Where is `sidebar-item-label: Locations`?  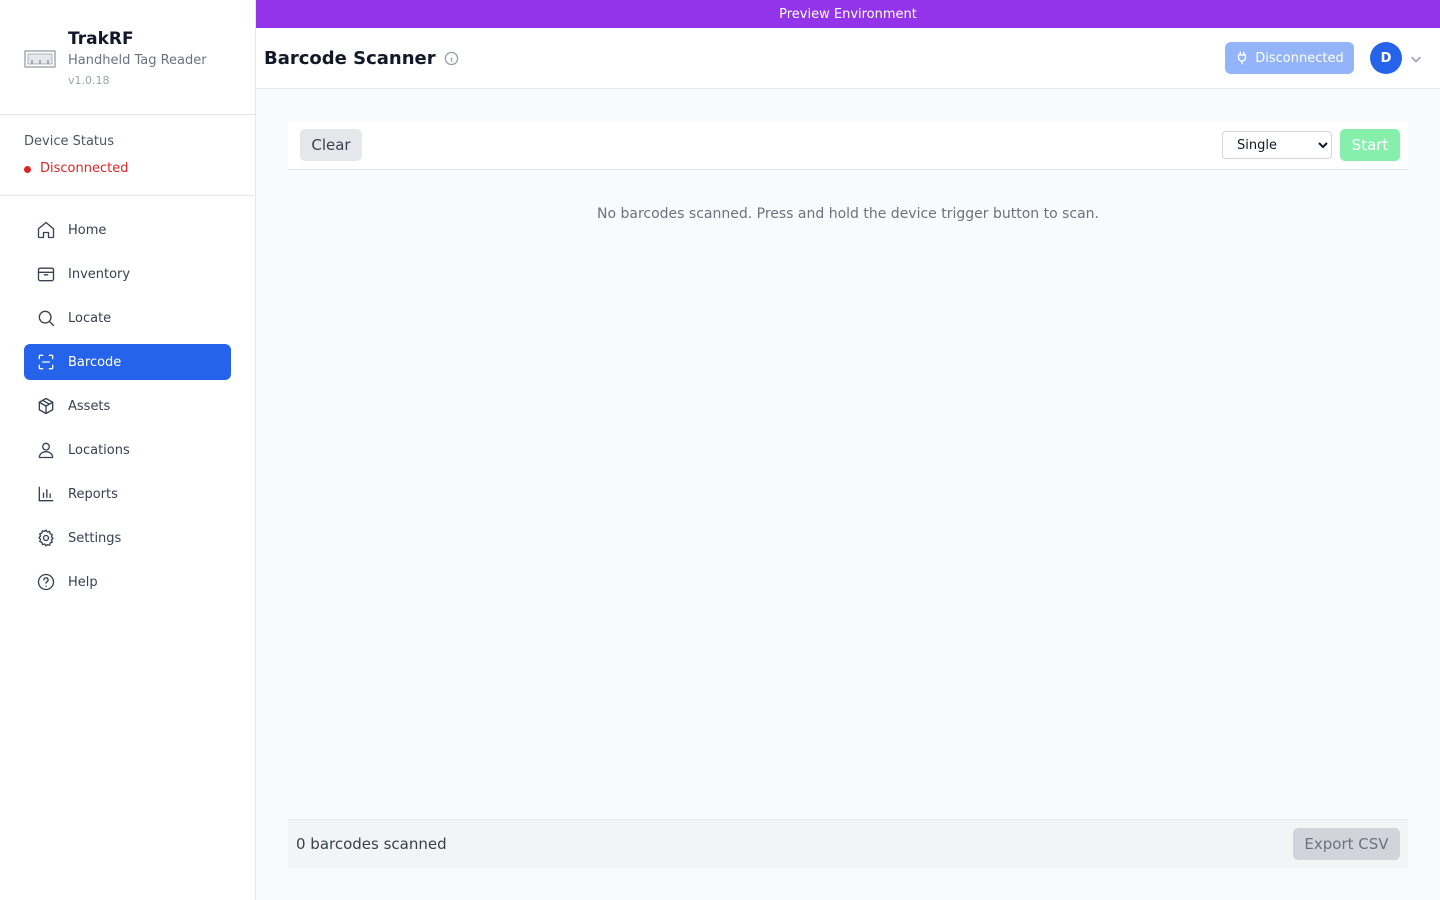
sidebar-item-label: Locations is located at coordinates (99, 450).